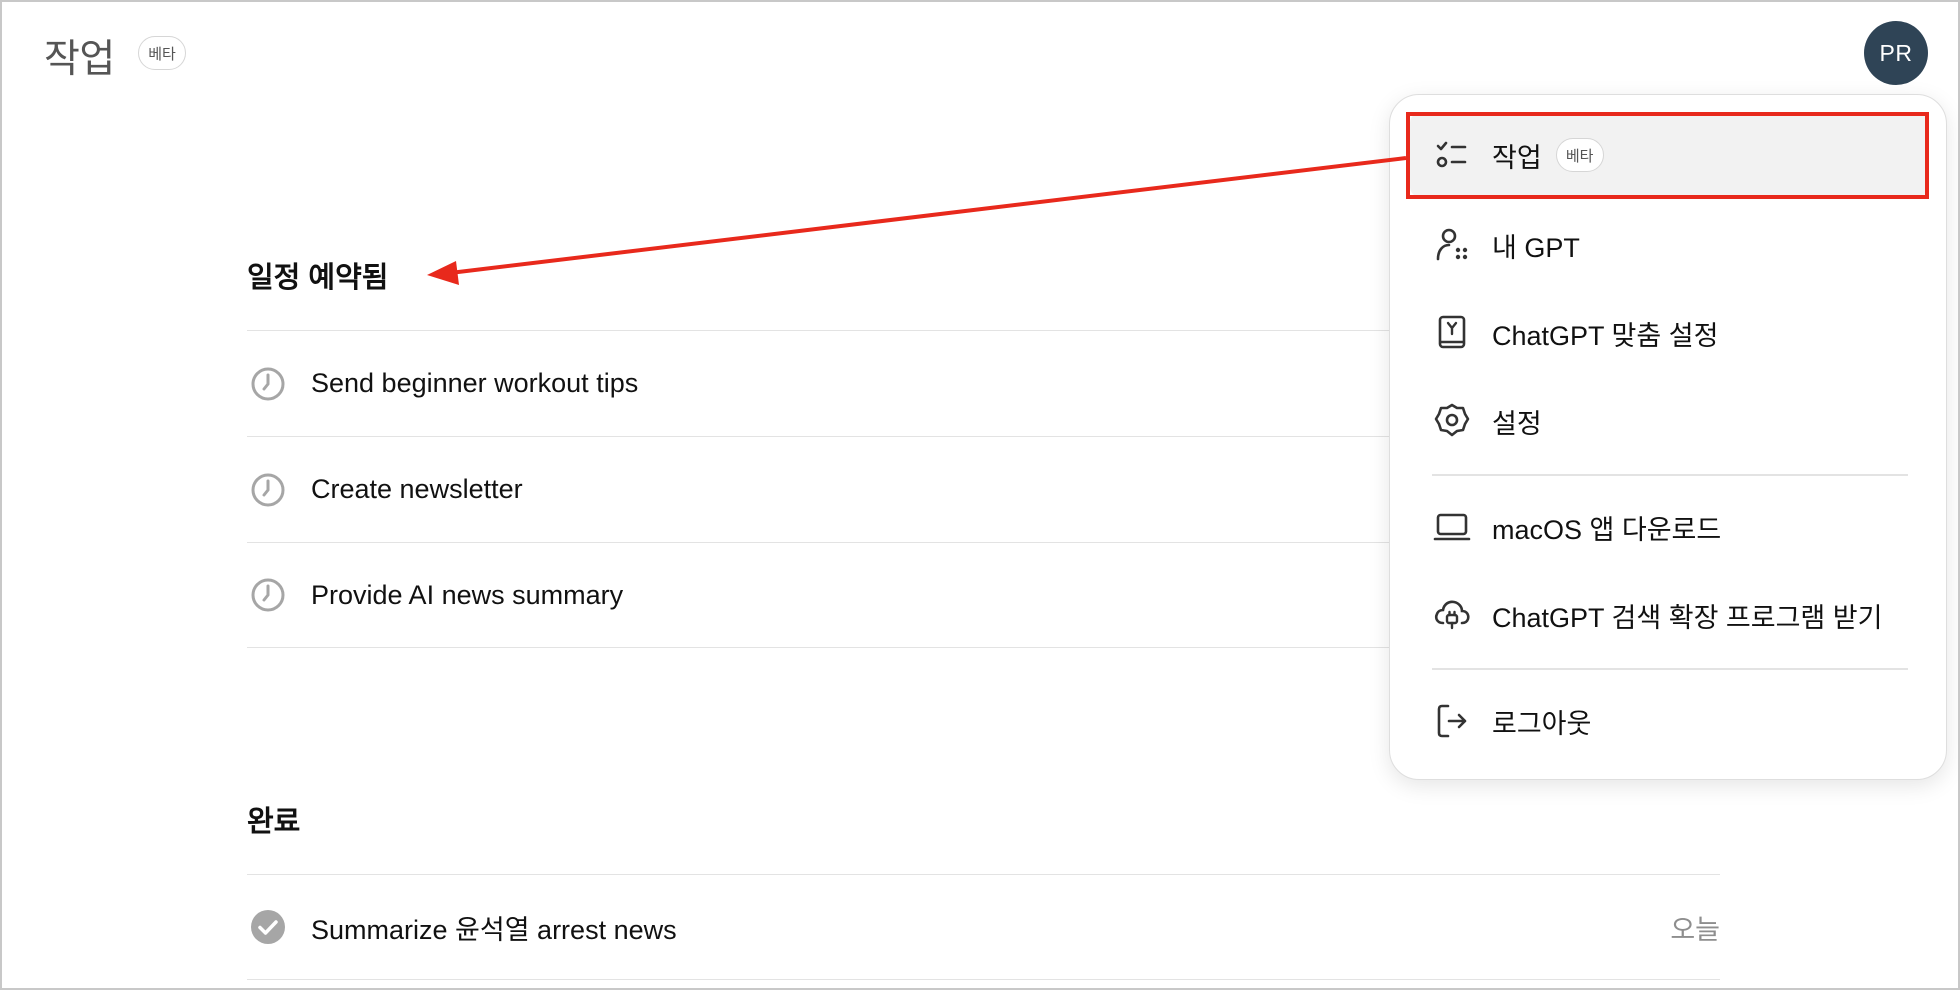 The width and height of the screenshot is (1960, 990). Describe the element at coordinates (1896, 53) in the screenshot. I see `avatar: PR` at that location.